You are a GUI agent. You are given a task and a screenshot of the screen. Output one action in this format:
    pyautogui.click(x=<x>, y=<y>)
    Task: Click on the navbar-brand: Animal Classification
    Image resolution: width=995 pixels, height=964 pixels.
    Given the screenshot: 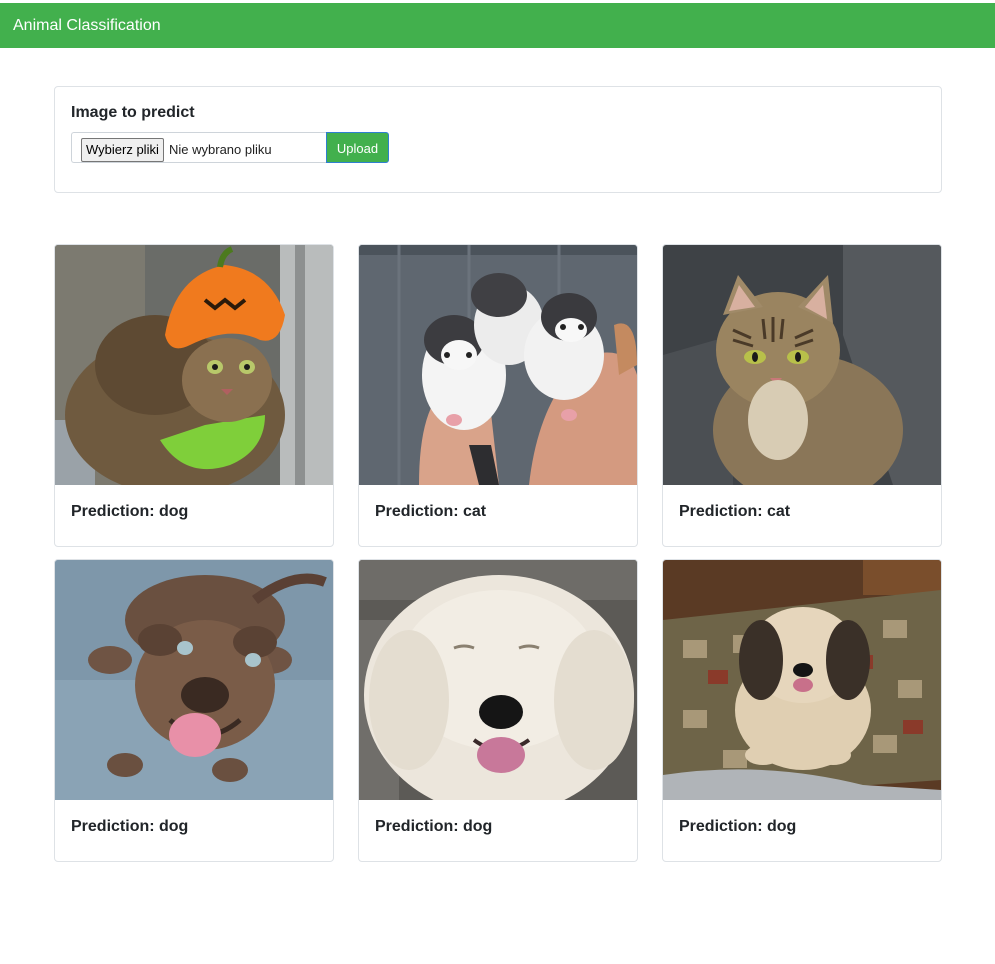 What is the action you would take?
    pyautogui.click(x=87, y=25)
    